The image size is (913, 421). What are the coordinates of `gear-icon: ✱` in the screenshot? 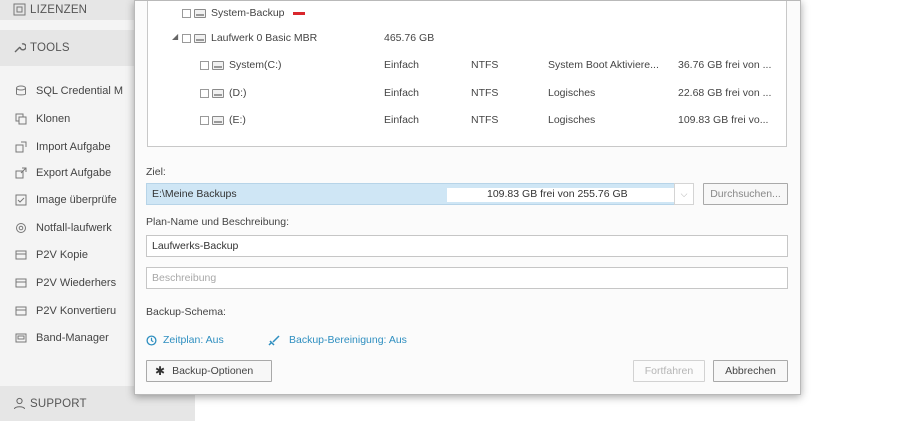 It's located at (160, 371).